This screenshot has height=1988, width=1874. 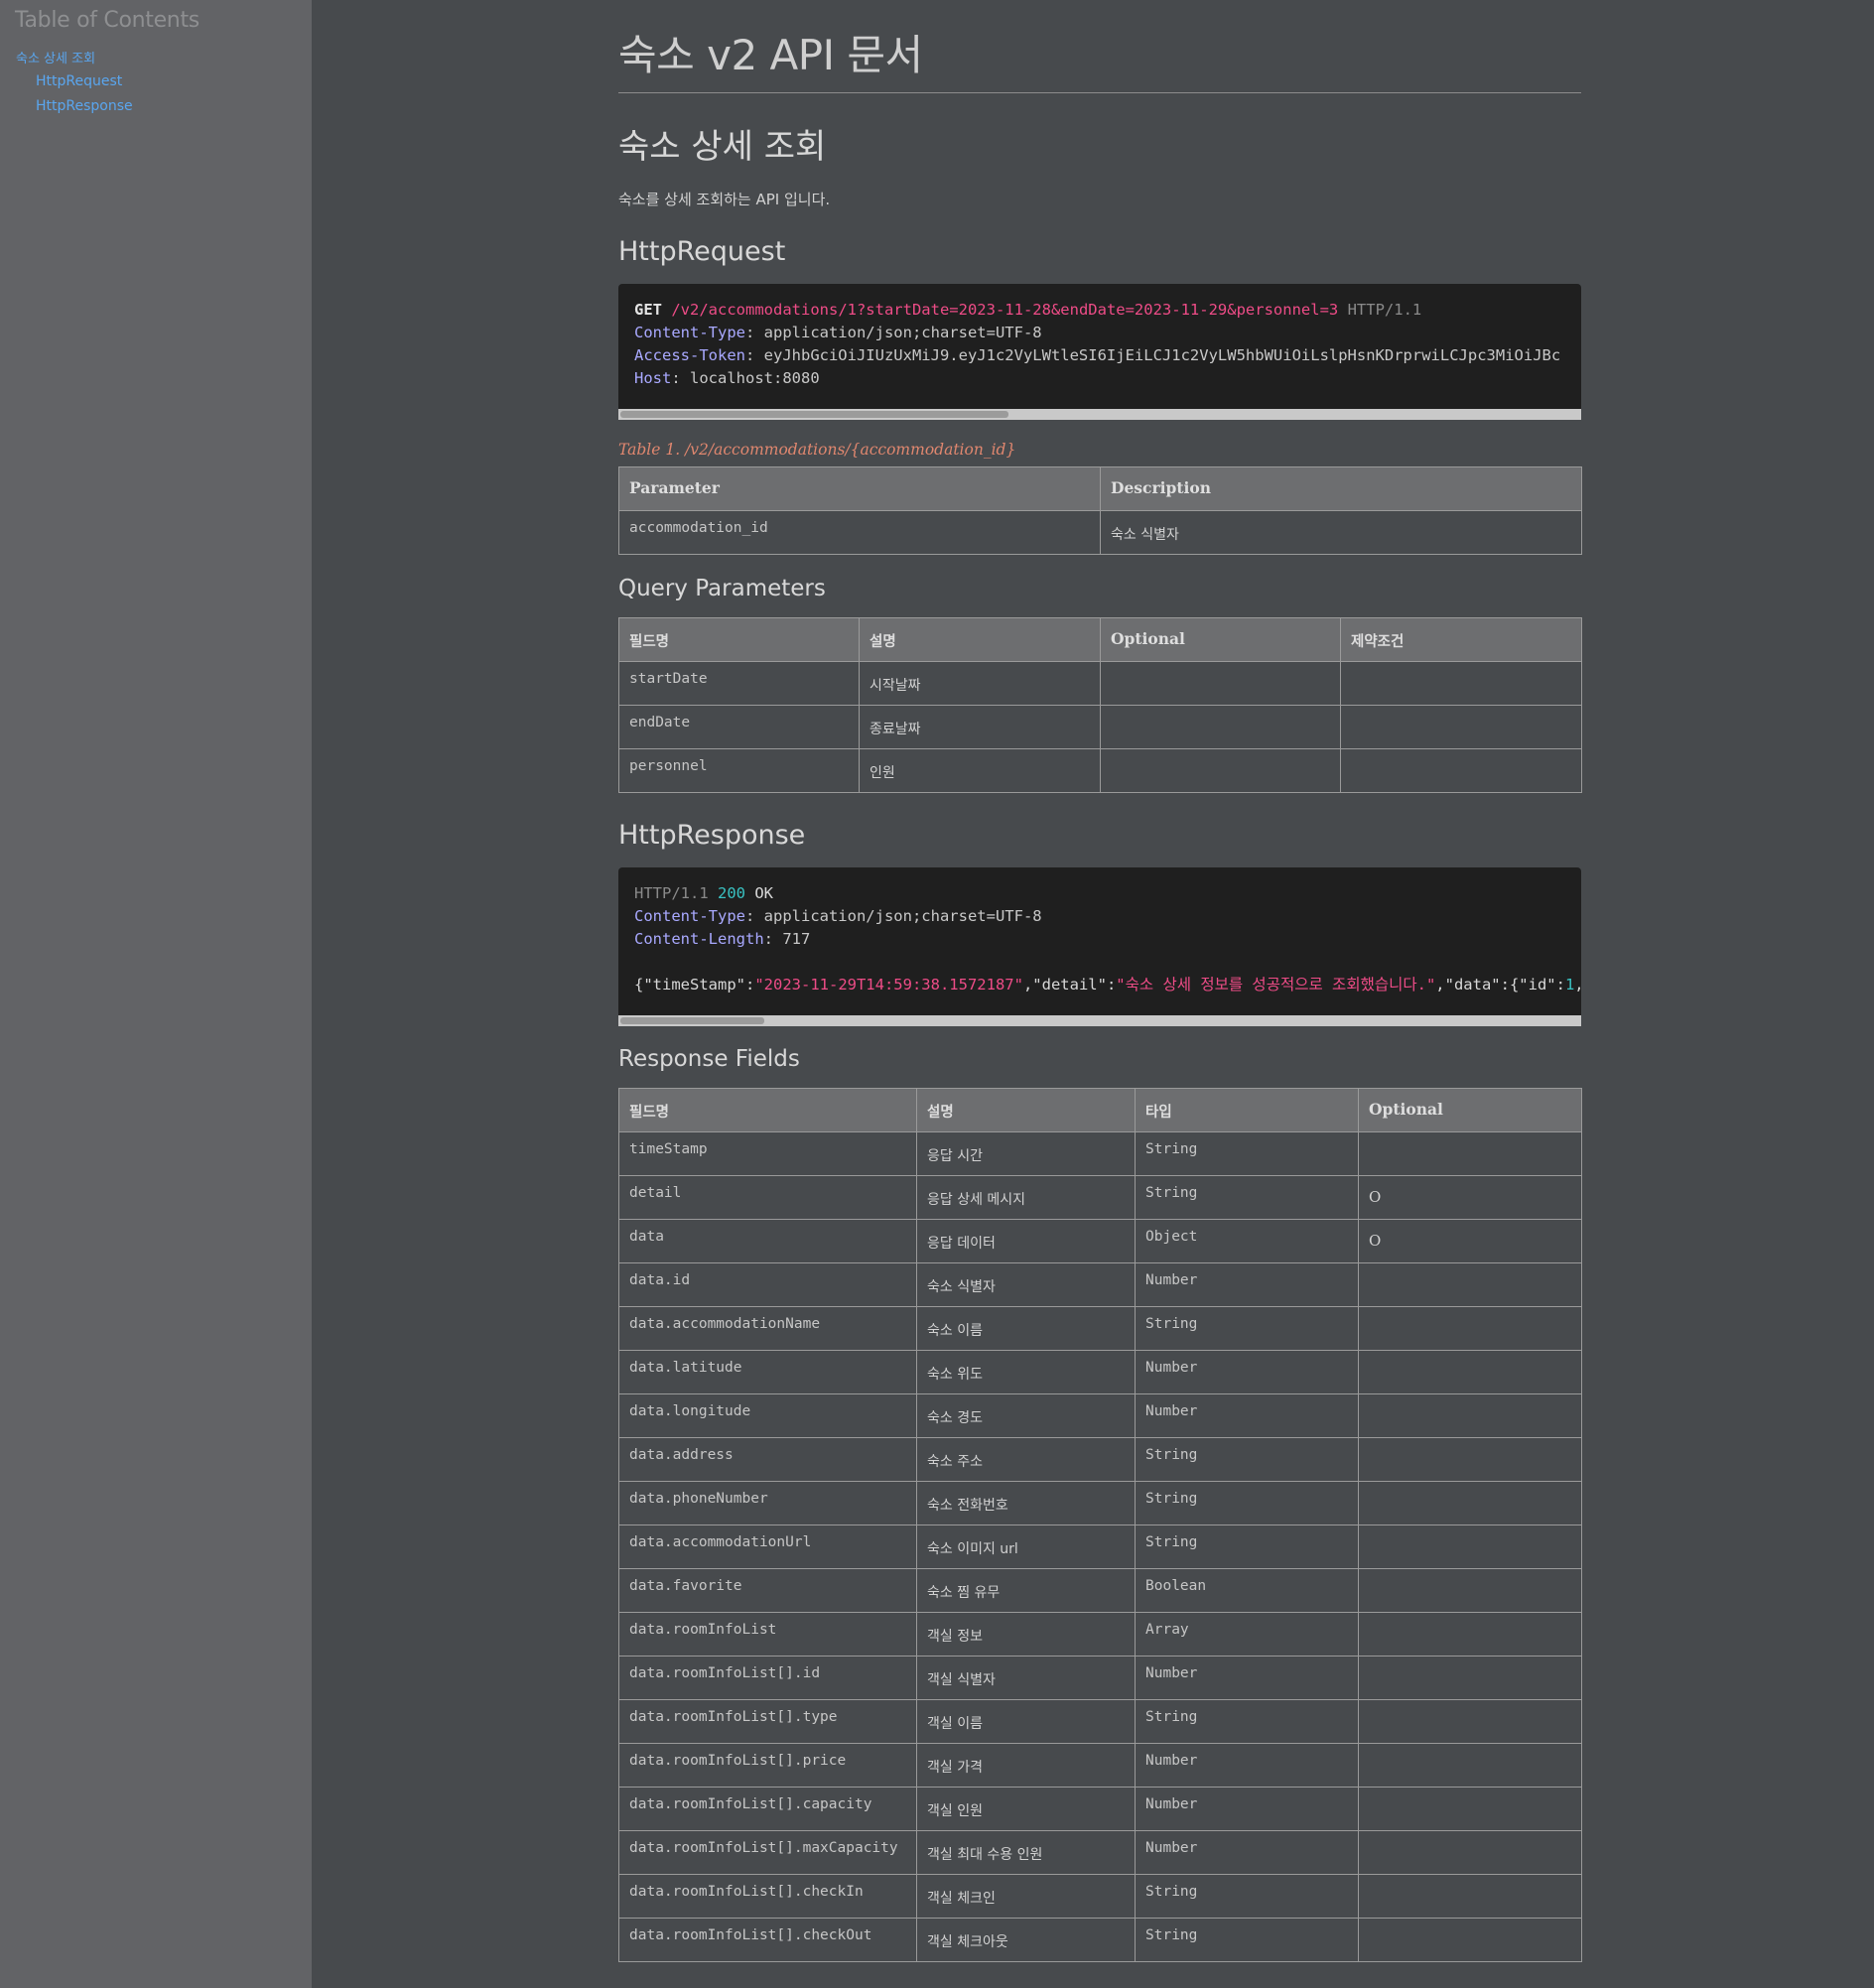 What do you see at coordinates (1026, 1940) in the screenshot?
I see `description-cell: 객실 체크아웃` at bounding box center [1026, 1940].